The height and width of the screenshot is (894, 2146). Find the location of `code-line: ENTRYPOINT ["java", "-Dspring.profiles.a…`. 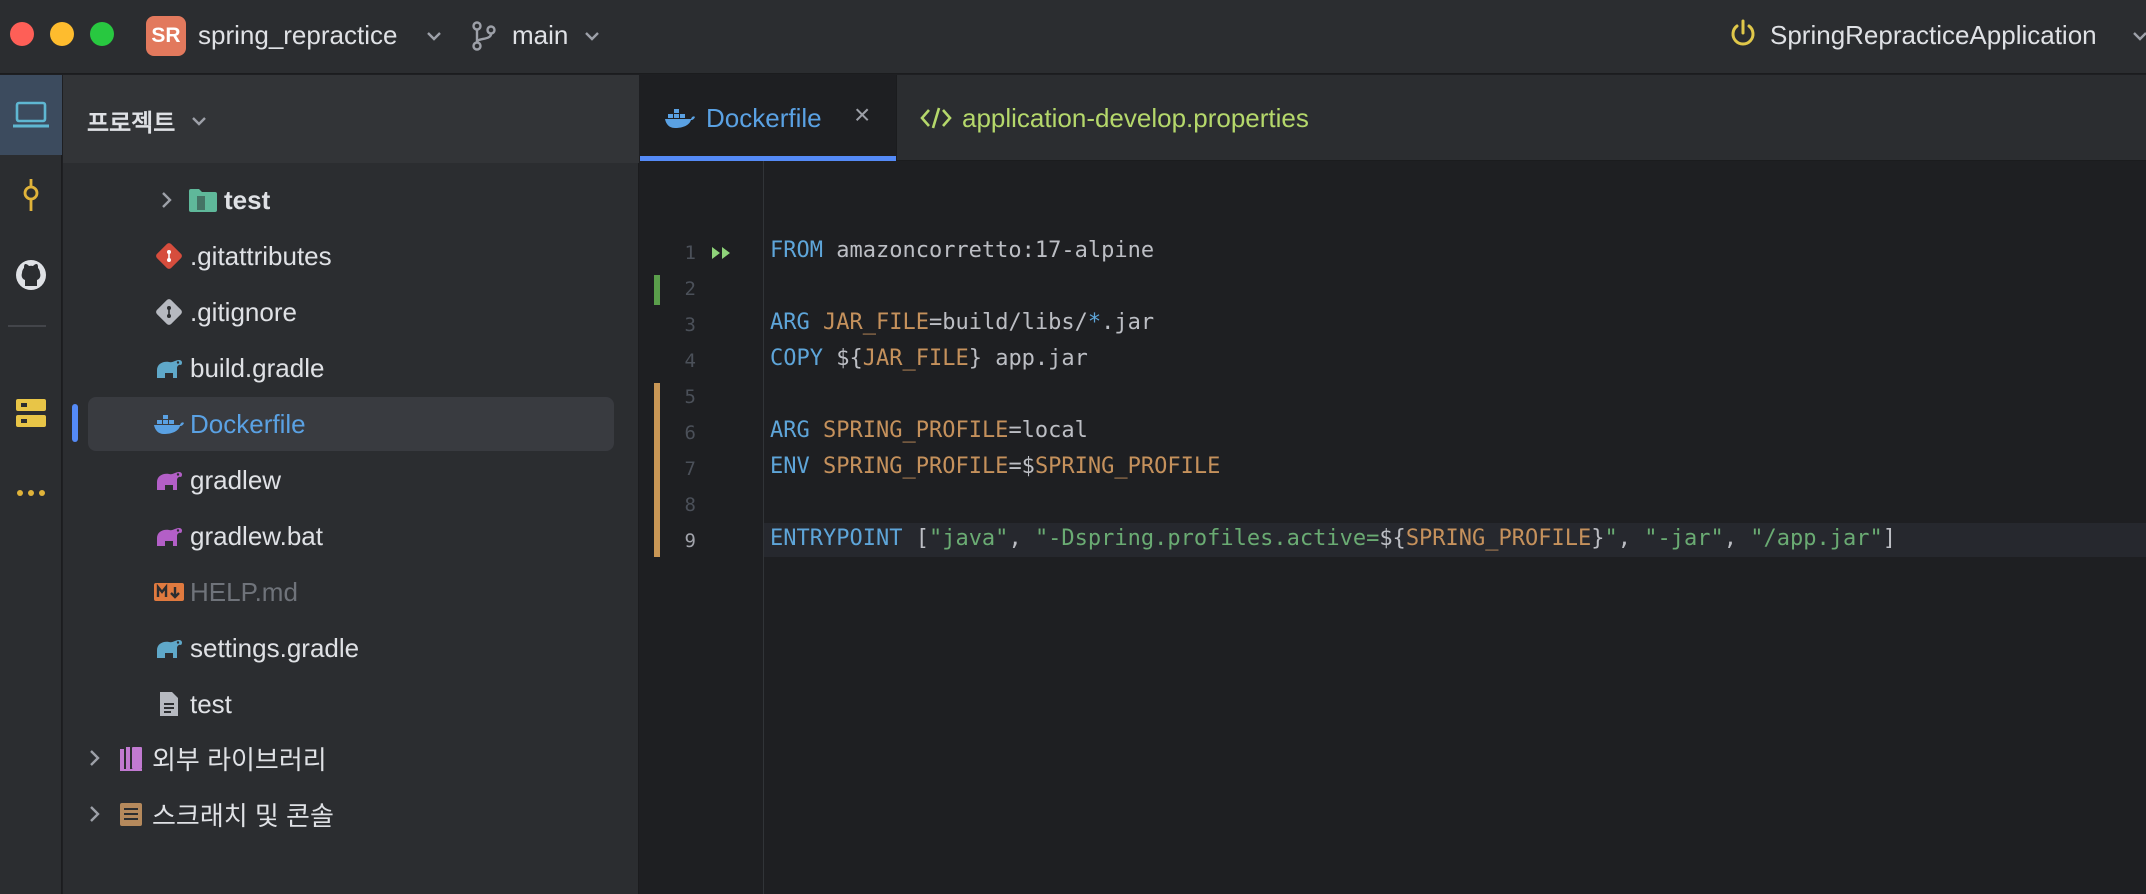

code-line: ENTRYPOINT ["java", "-Dspring.profiles.a… is located at coordinates (1333, 538).